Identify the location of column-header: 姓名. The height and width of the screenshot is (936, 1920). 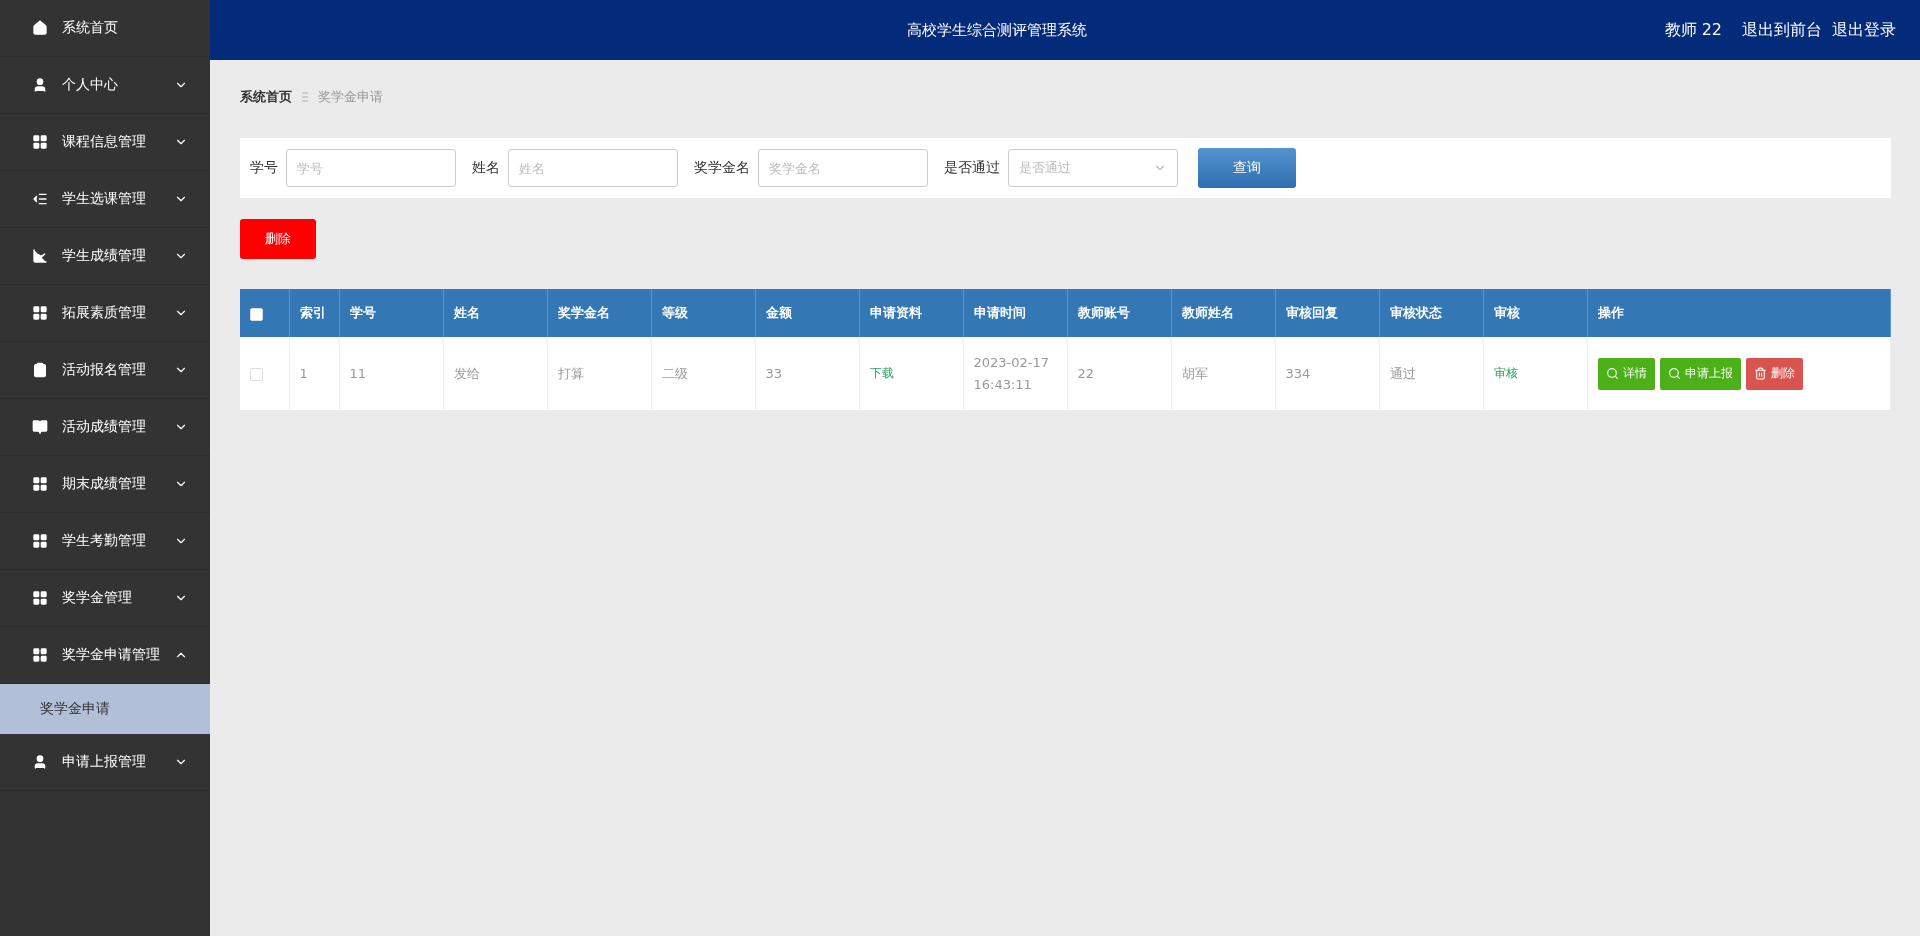
(495, 313).